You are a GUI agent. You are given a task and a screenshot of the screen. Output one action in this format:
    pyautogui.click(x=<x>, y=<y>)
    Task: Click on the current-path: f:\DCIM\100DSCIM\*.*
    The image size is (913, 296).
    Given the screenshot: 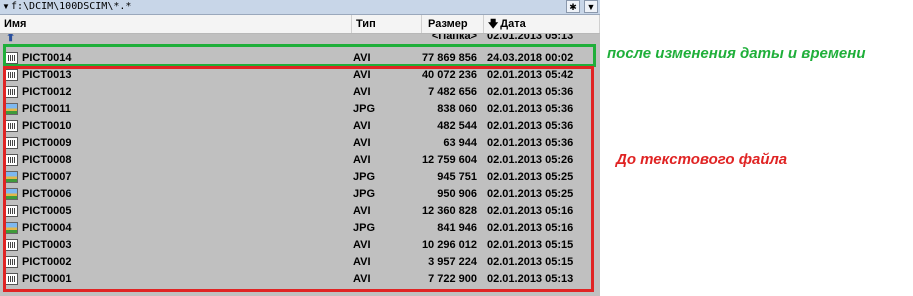 What is the action you would take?
    pyautogui.click(x=71, y=6)
    